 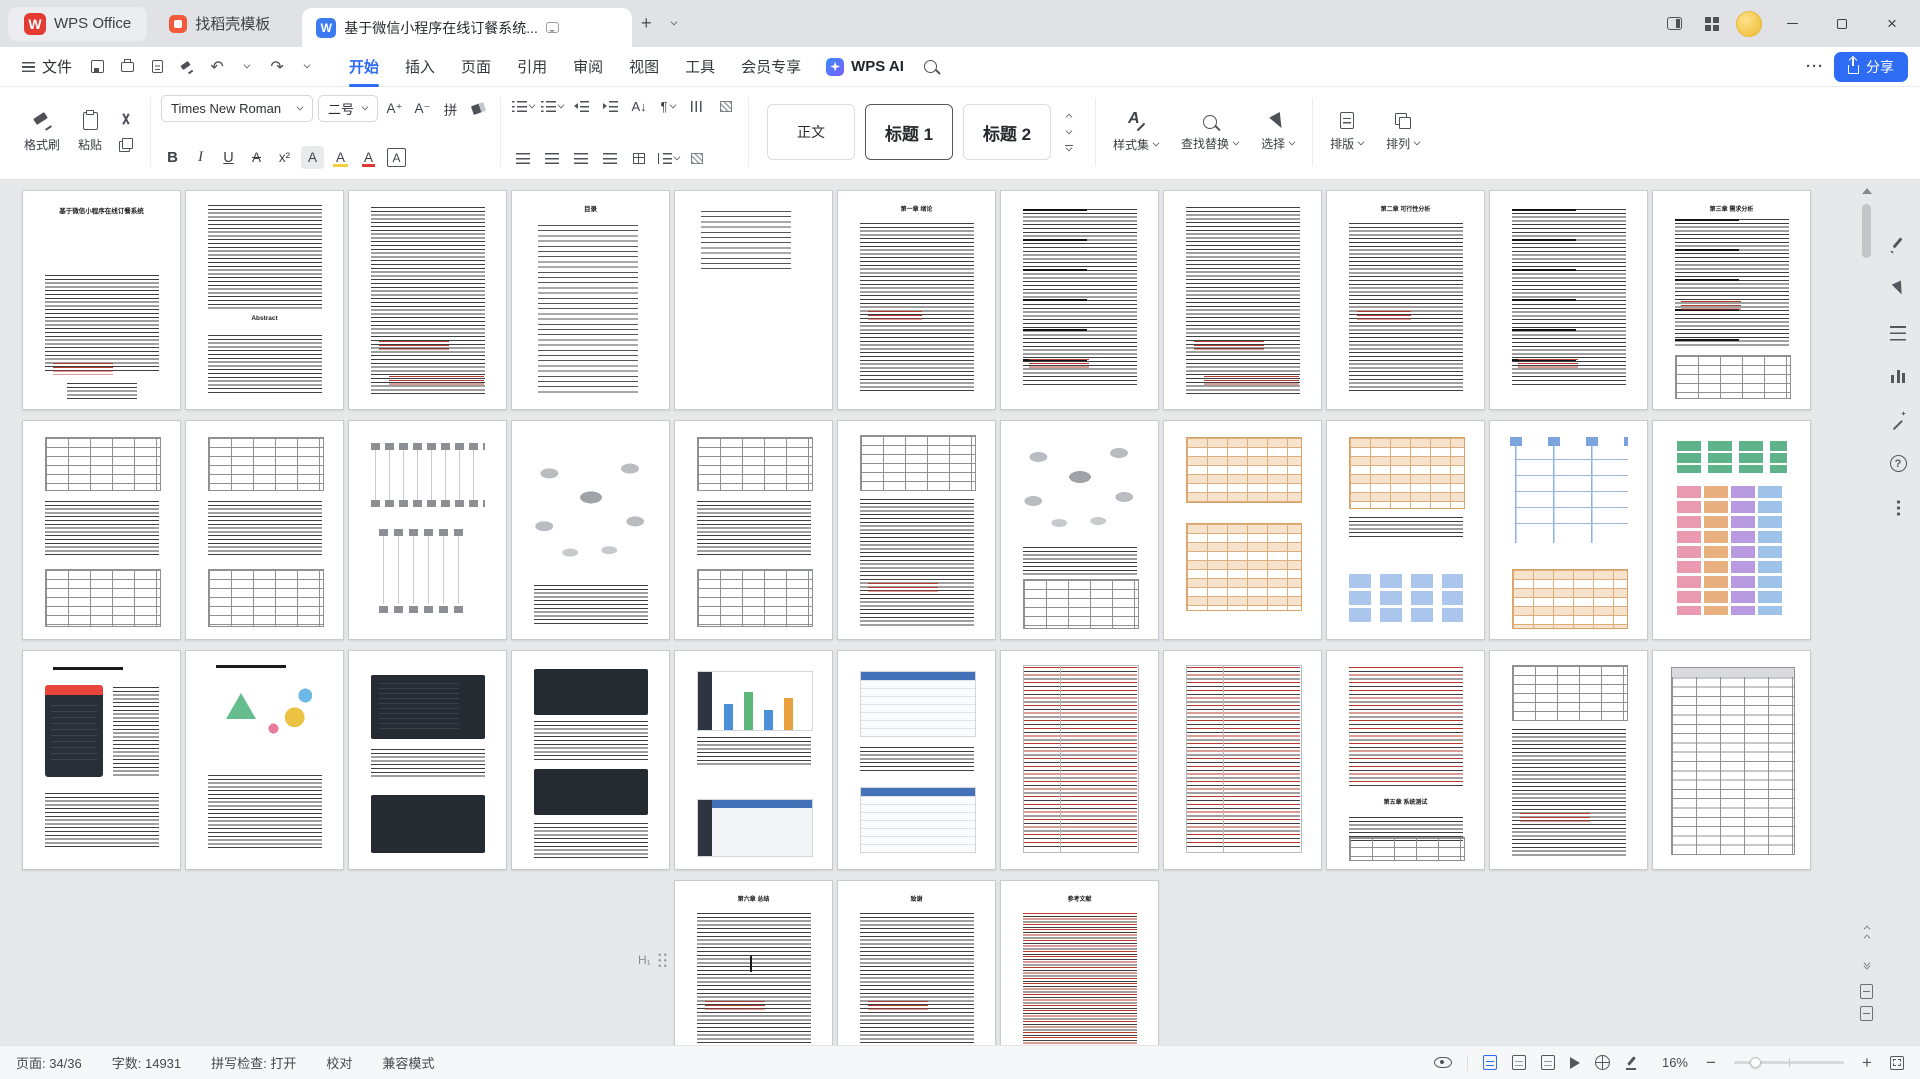 What do you see at coordinates (1443, 1062) in the screenshot?
I see `eye-protection-icon` at bounding box center [1443, 1062].